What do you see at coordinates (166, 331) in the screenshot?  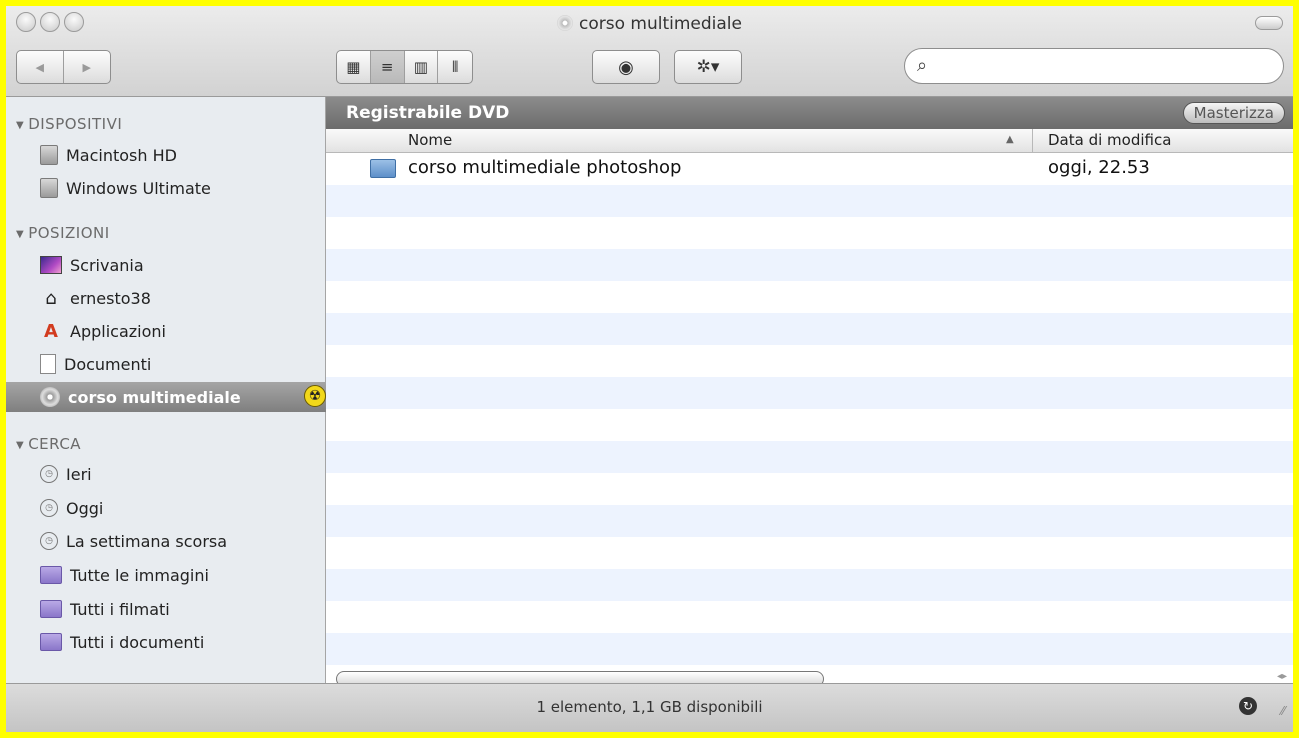 I see `sidebar-item-applicazioni: A Applicazioni` at bounding box center [166, 331].